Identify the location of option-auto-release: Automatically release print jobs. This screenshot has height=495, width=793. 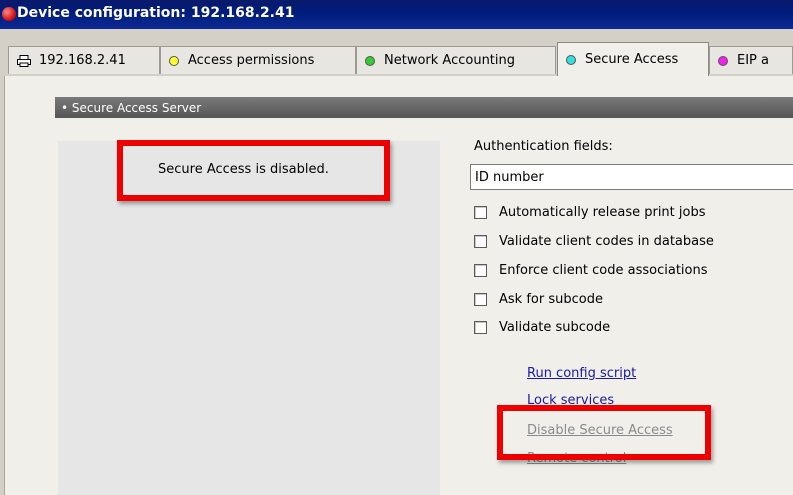
(590, 212).